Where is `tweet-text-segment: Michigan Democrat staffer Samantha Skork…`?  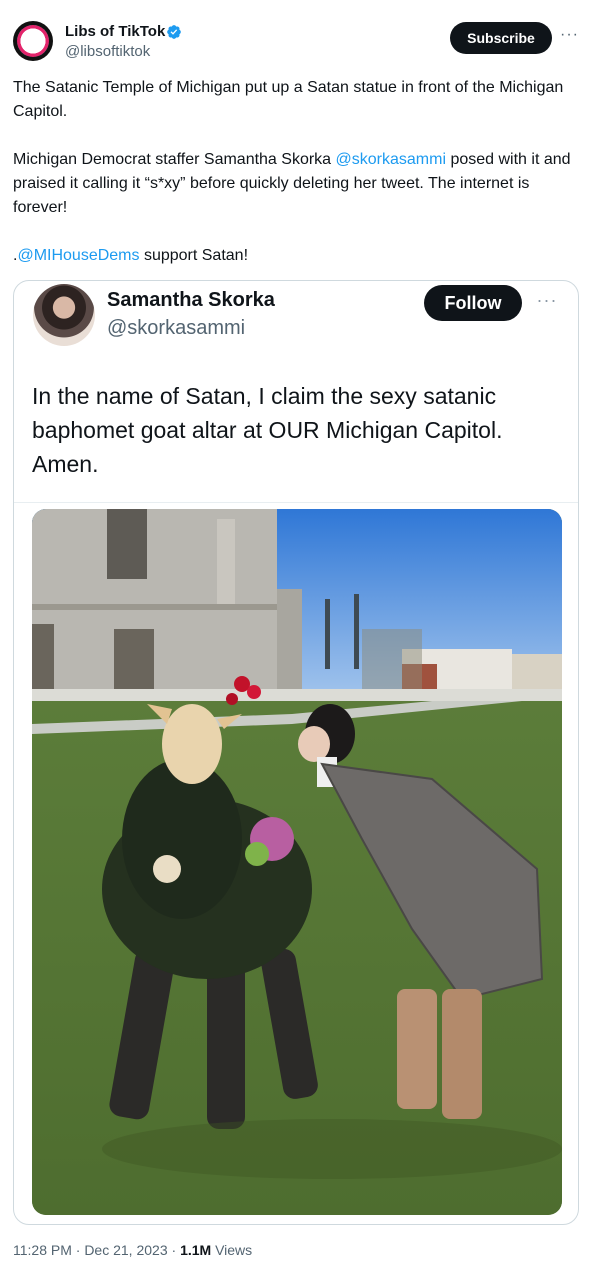 tweet-text-segment: Michigan Democrat staffer Samantha Skork… is located at coordinates (174, 159).